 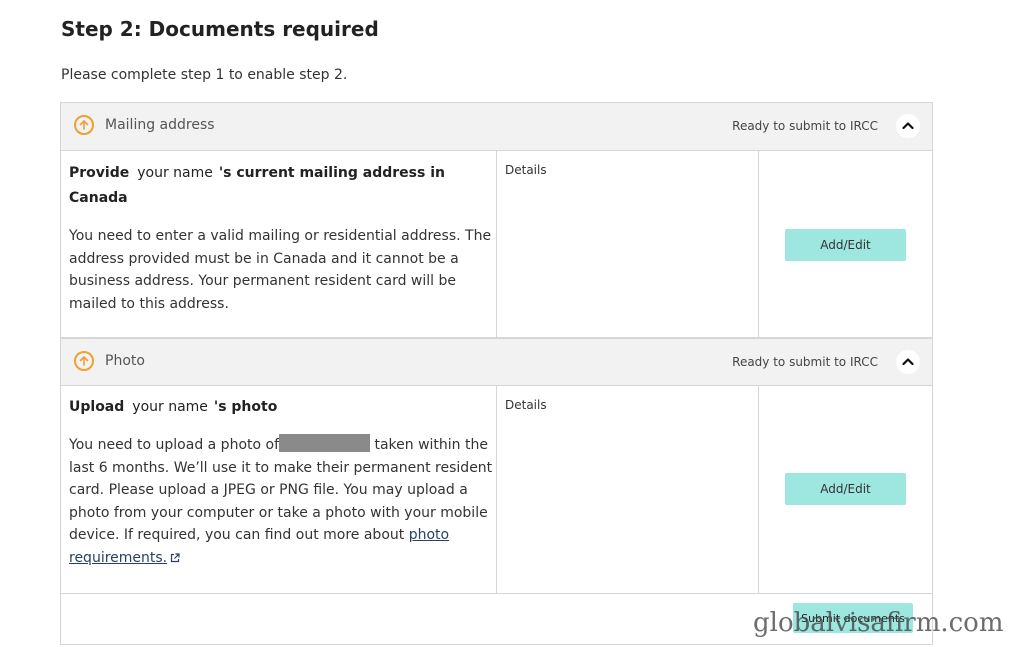 What do you see at coordinates (125, 361) in the screenshot?
I see `section-title: Photo` at bounding box center [125, 361].